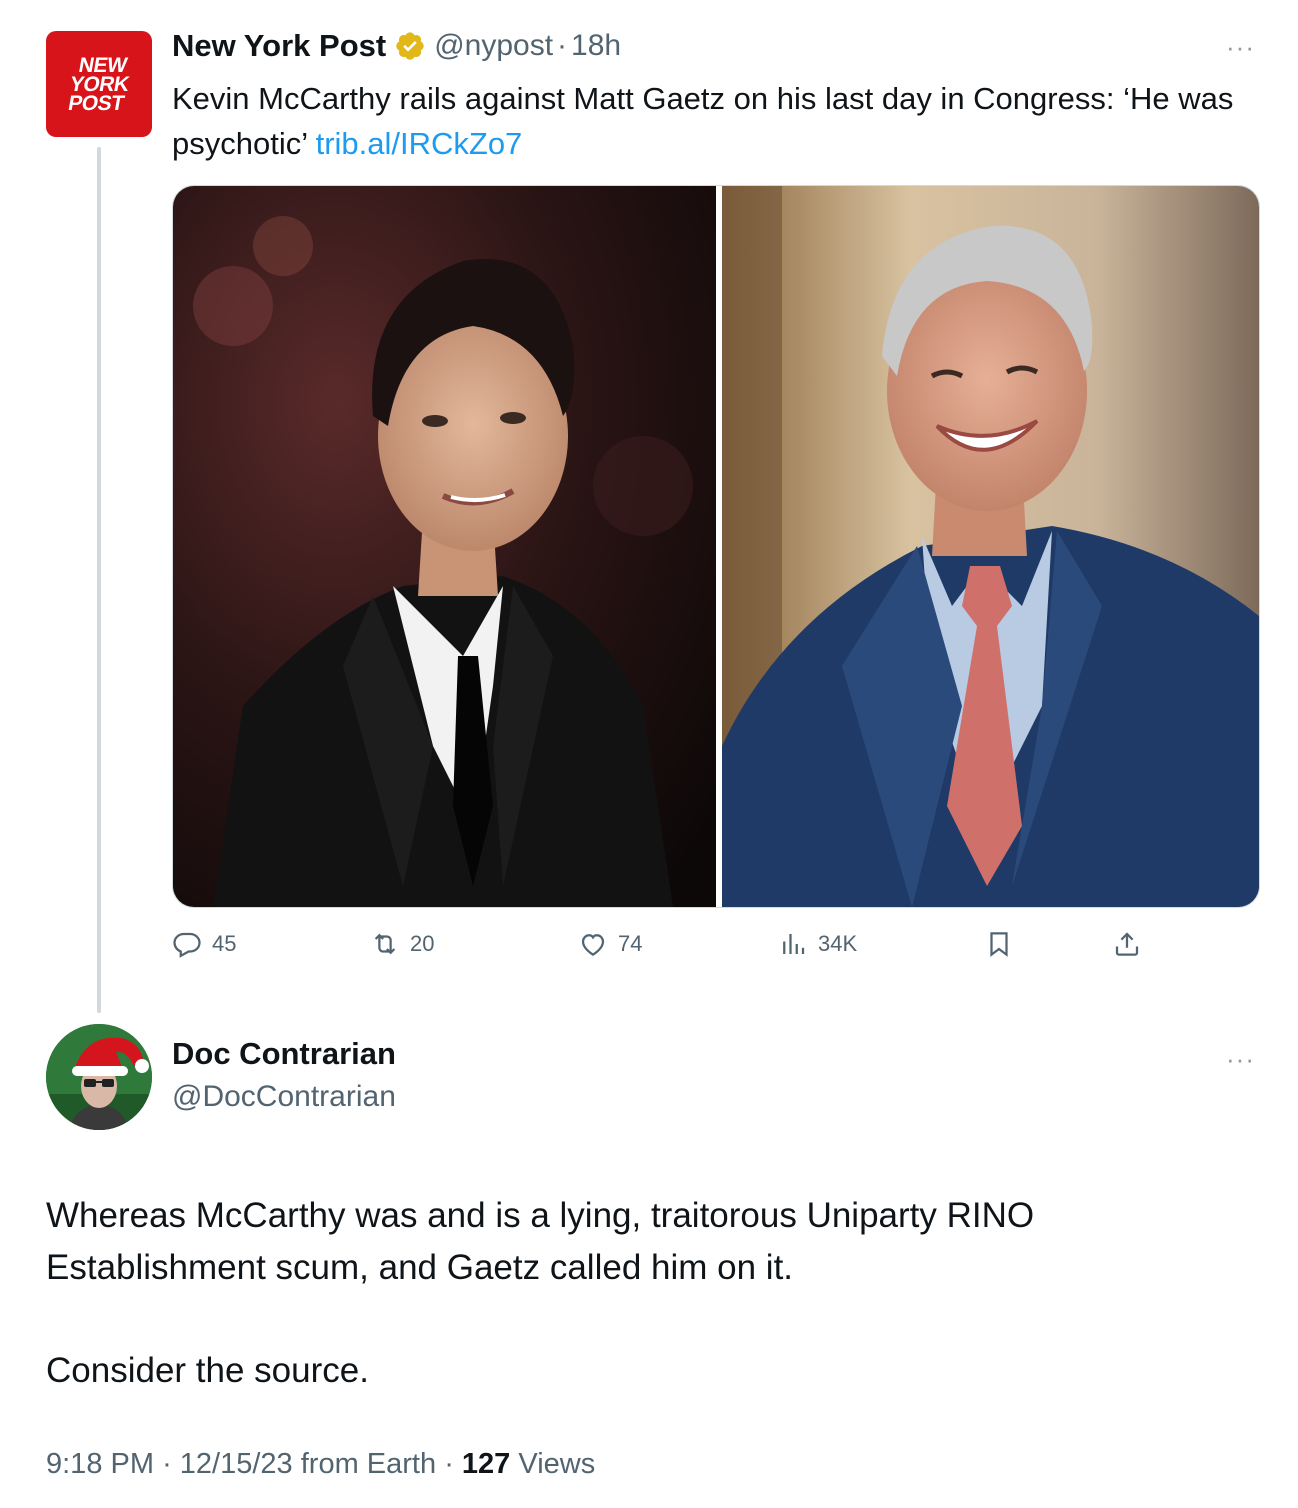 This screenshot has height=1508, width=1298. What do you see at coordinates (410, 46) in the screenshot?
I see `verified-badge-icon` at bounding box center [410, 46].